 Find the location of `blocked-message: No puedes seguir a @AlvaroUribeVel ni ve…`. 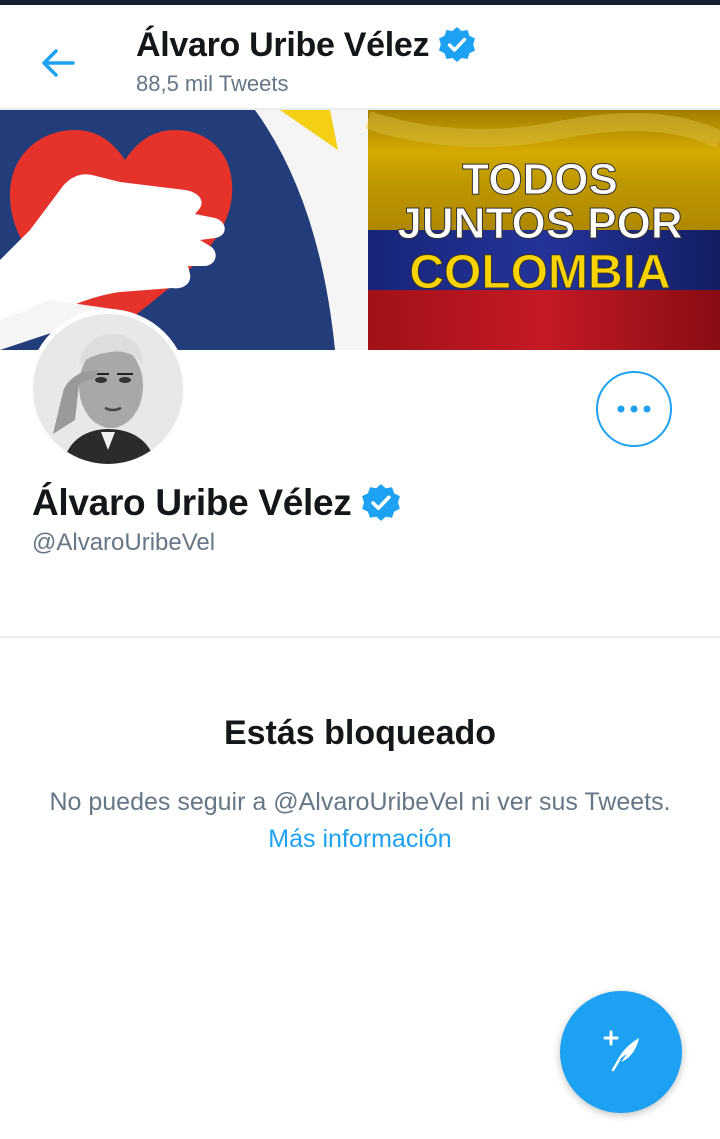

blocked-message: No puedes seguir a @AlvaroUribeVel ni ve… is located at coordinates (360, 821).